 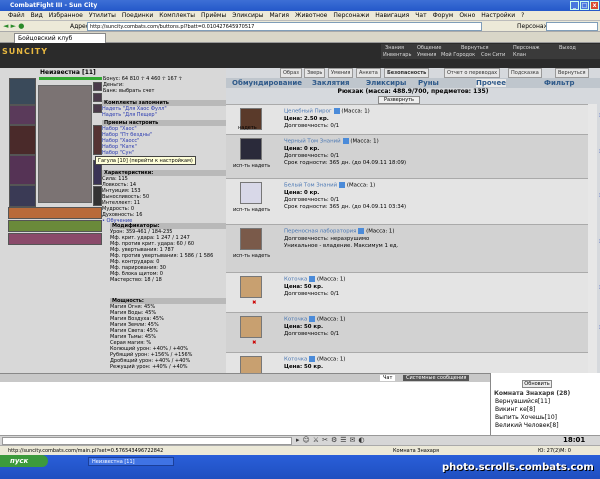 What do you see at coordinates (428, 83) in the screenshot?
I see `cat-runes: Руны` at bounding box center [428, 83].